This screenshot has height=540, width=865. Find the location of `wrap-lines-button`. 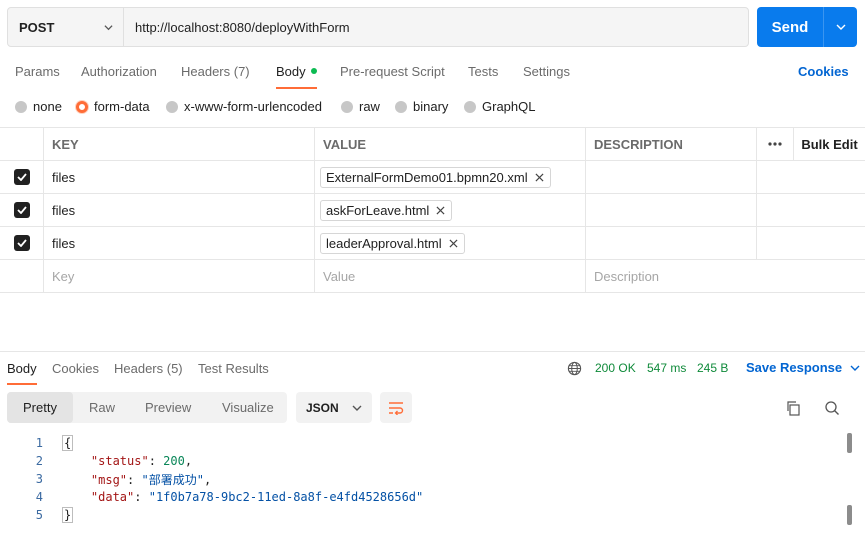

wrap-lines-button is located at coordinates (396, 407).